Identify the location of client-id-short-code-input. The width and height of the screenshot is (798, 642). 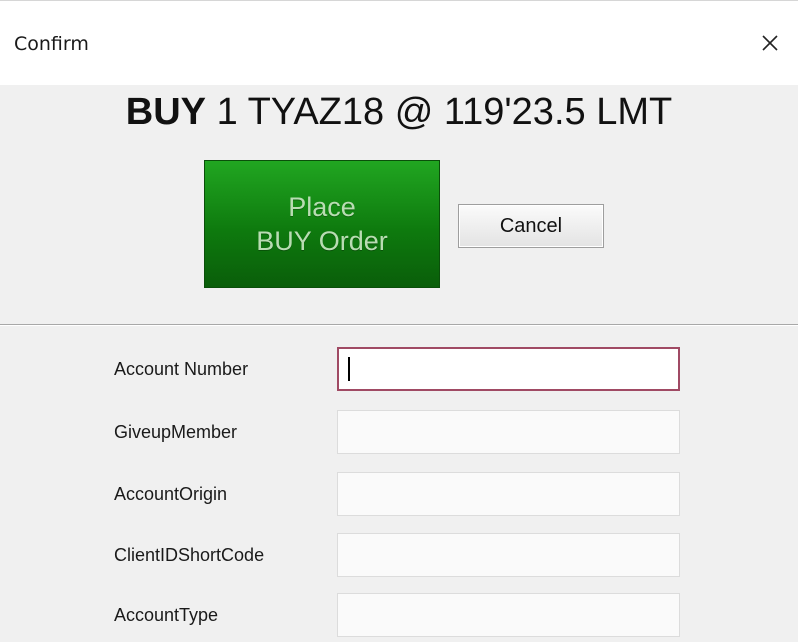
(508, 555).